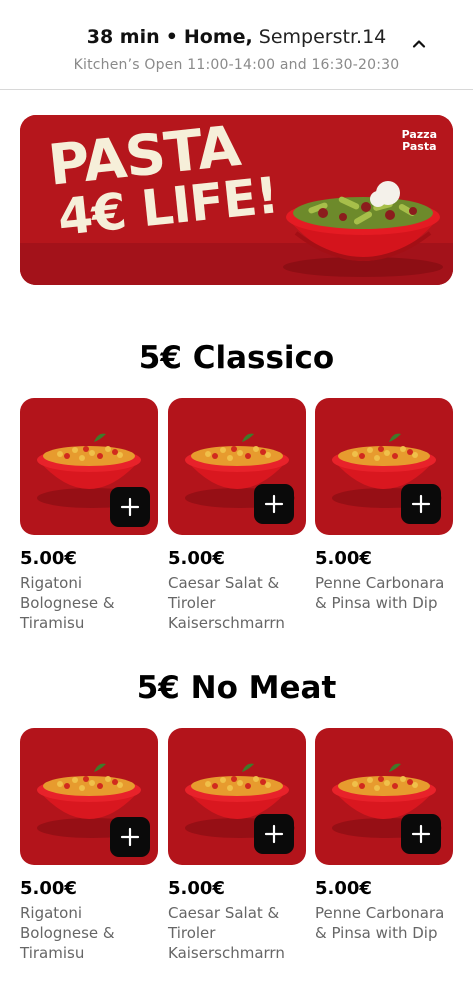 The width and height of the screenshot is (473, 986). Describe the element at coordinates (322, 37) in the screenshot. I see `delivery-address: Semperstr.14` at that location.